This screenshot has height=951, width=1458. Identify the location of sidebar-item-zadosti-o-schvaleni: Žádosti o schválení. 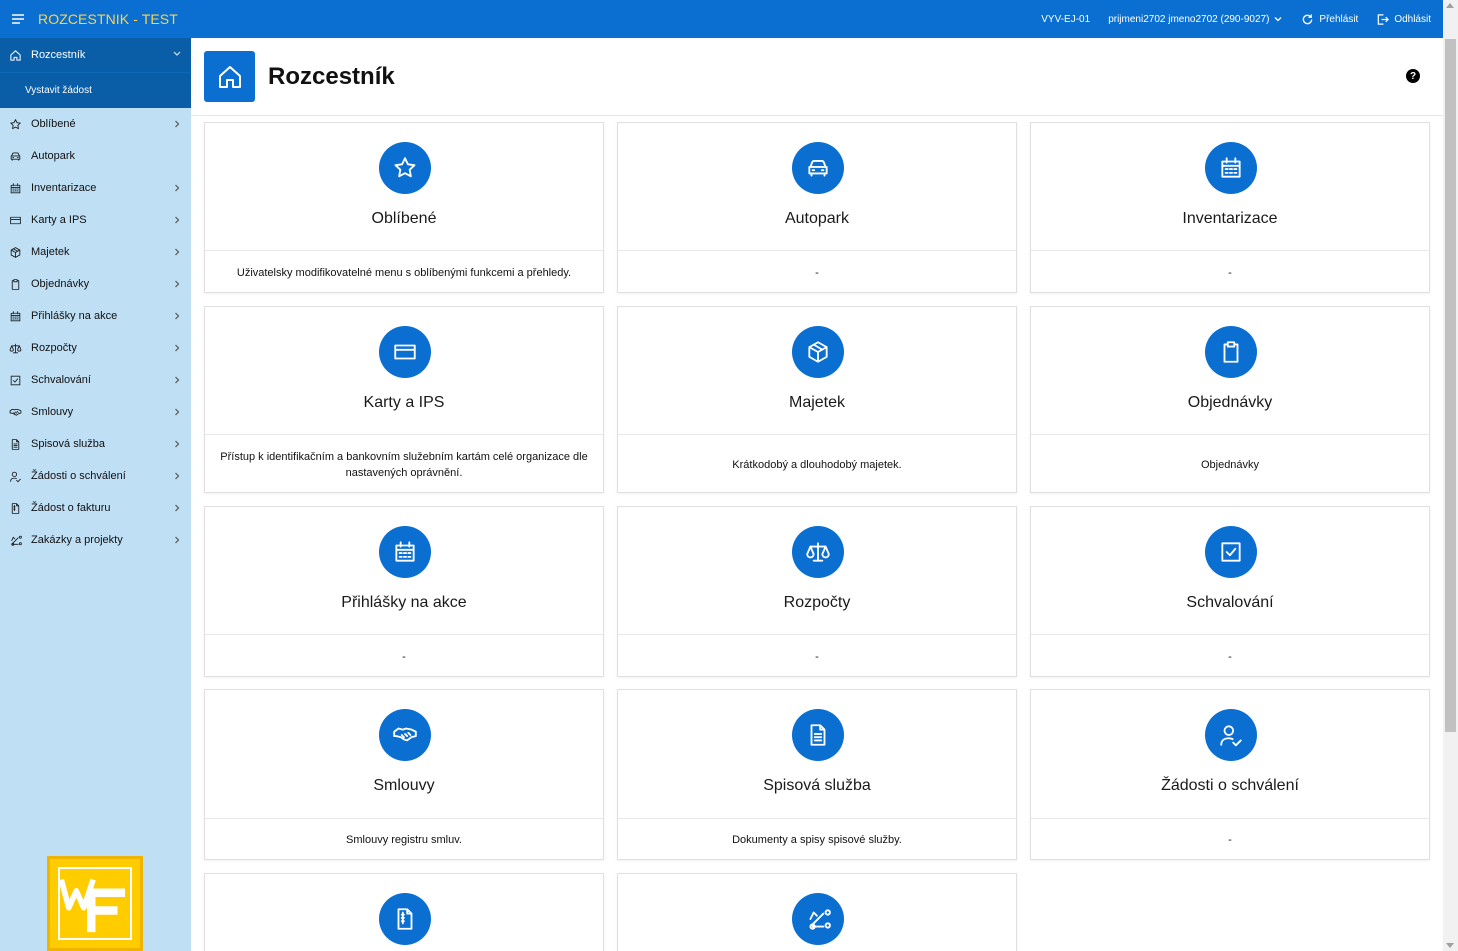
(95, 476).